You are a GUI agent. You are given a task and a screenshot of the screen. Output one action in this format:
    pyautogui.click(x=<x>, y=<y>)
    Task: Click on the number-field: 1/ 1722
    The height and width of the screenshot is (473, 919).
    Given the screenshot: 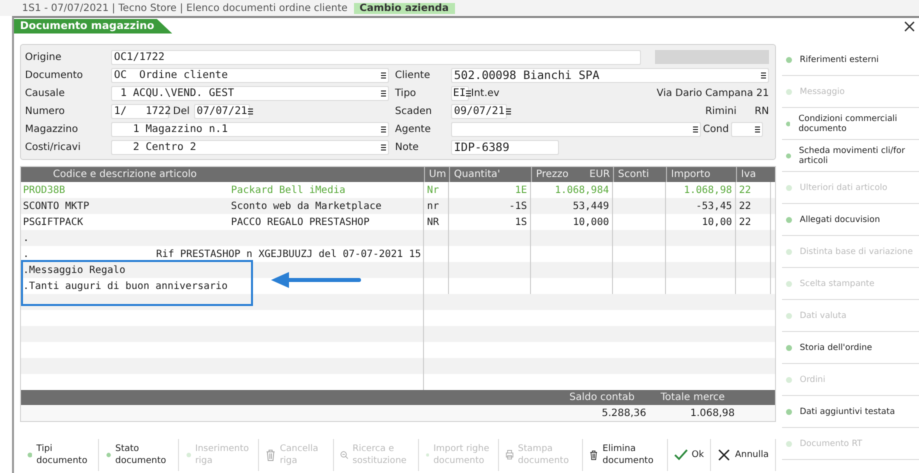 What is the action you would take?
    pyautogui.click(x=140, y=111)
    